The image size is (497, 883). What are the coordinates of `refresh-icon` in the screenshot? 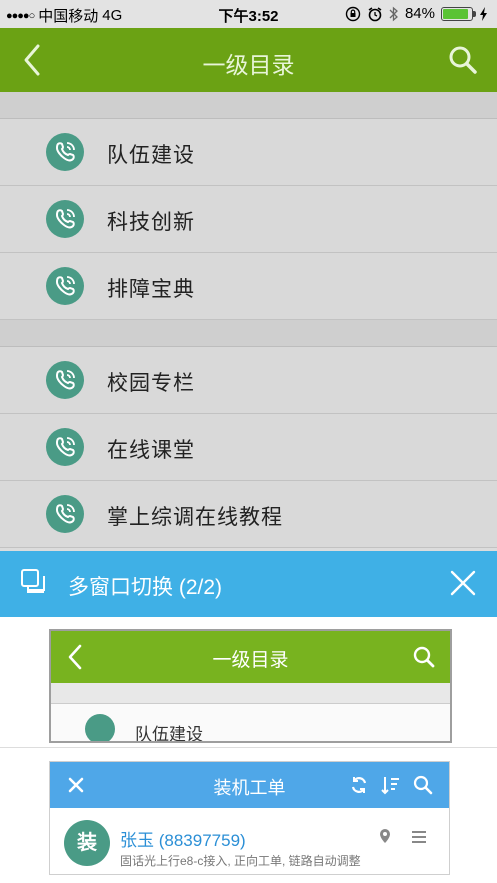 It's located at (359, 785).